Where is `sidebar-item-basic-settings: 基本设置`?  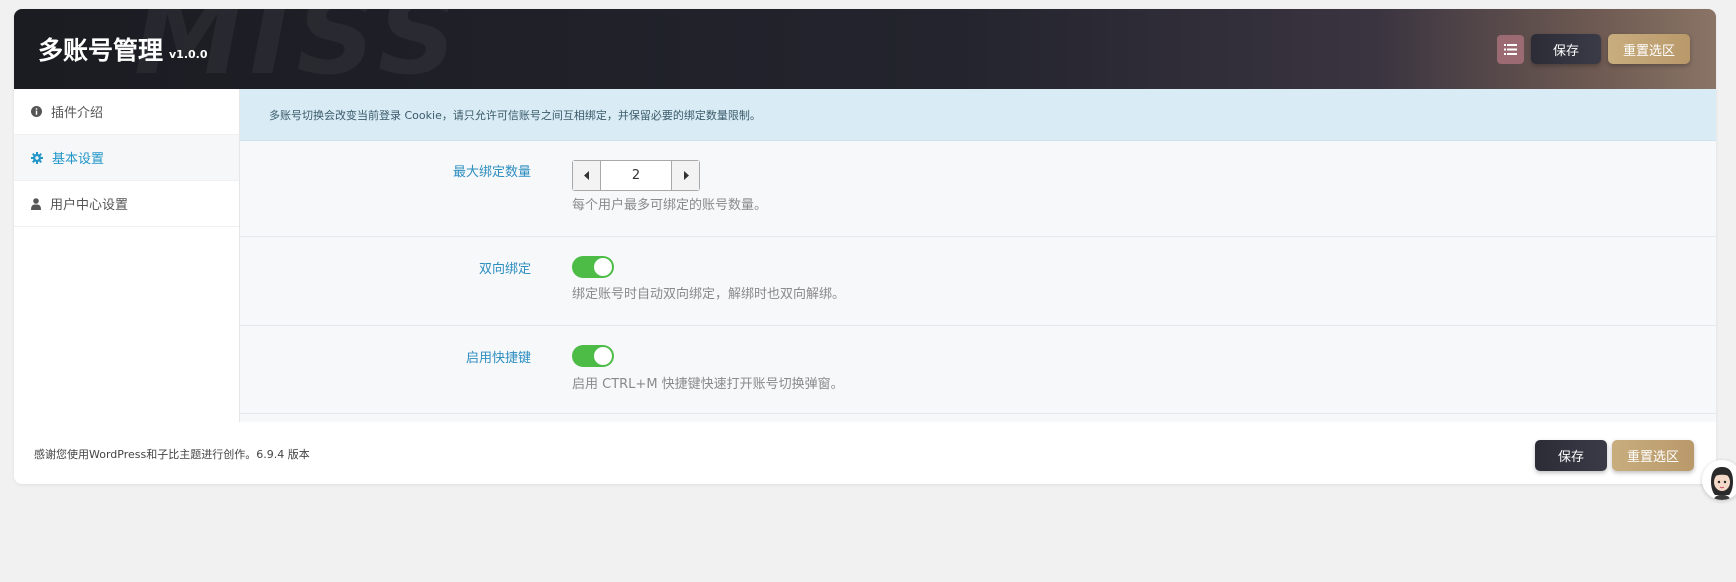 sidebar-item-basic-settings: 基本设置 is located at coordinates (126, 158).